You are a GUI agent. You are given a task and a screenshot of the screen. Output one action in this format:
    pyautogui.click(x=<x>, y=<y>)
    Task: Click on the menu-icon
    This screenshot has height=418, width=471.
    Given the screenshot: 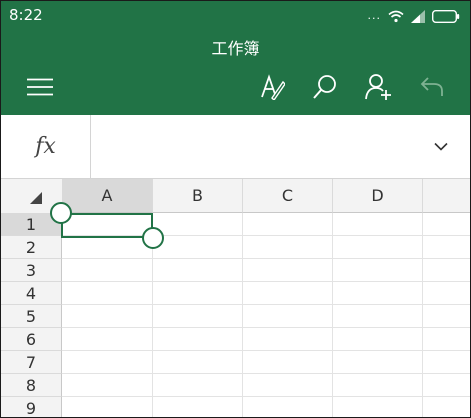 What is the action you would take?
    pyautogui.click(x=40, y=87)
    